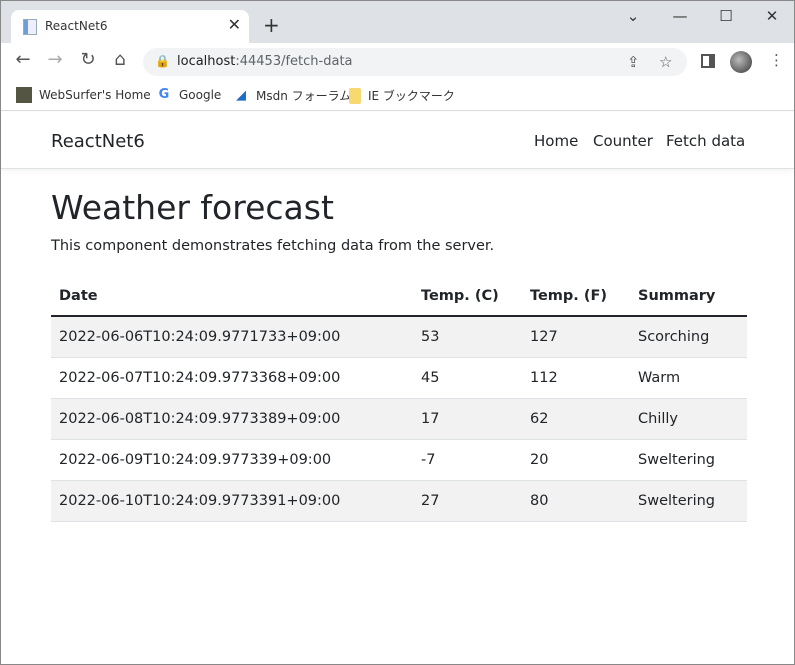 This screenshot has height=665, width=795. Describe the element at coordinates (633, 62) in the screenshot. I see `share-icon: ⇪` at that location.